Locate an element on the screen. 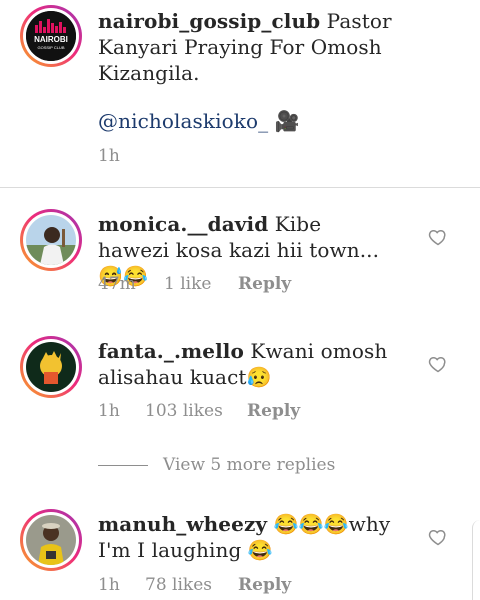  comment-timestamp: 47m is located at coordinates (117, 284).